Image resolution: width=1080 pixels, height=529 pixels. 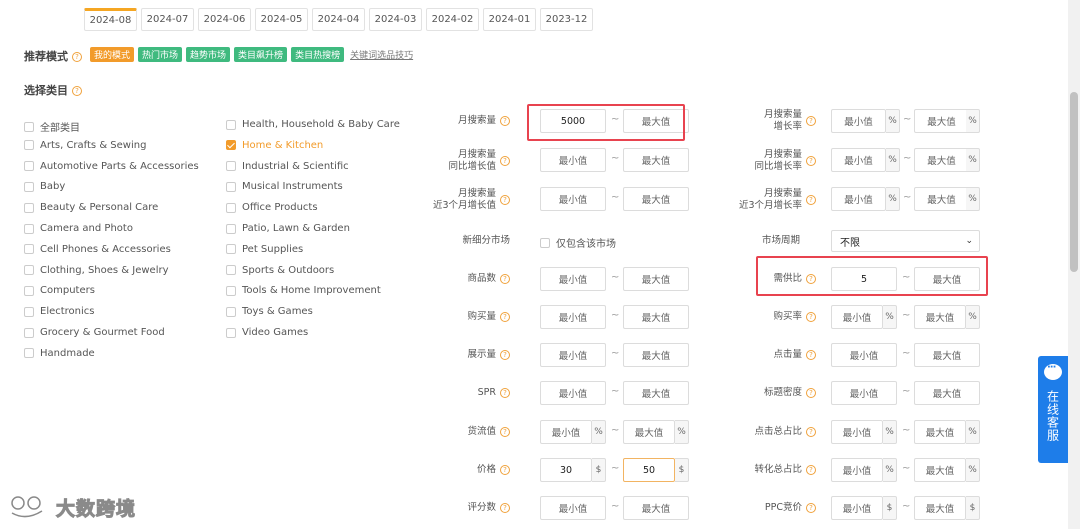 I want to click on online-support-widget: 在线客服, so click(x=1053, y=409).